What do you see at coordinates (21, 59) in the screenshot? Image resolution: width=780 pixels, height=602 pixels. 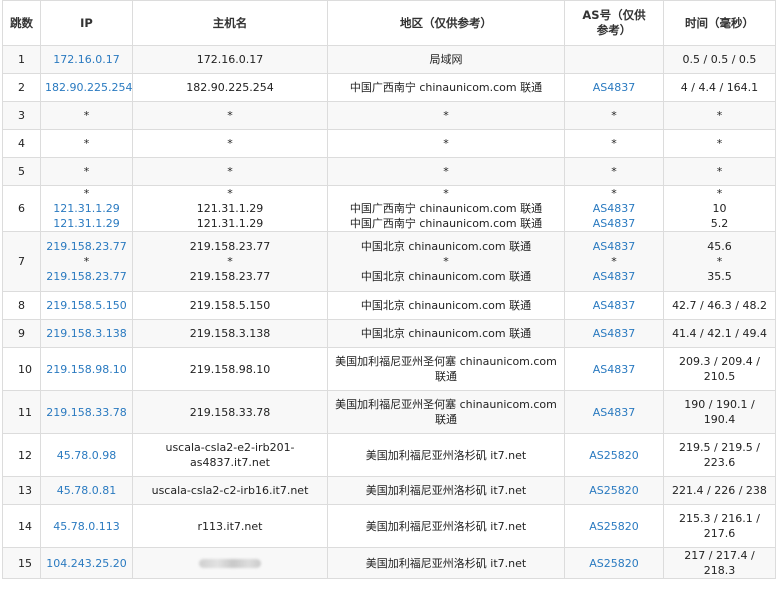 I see `cell-hop: 1` at bounding box center [21, 59].